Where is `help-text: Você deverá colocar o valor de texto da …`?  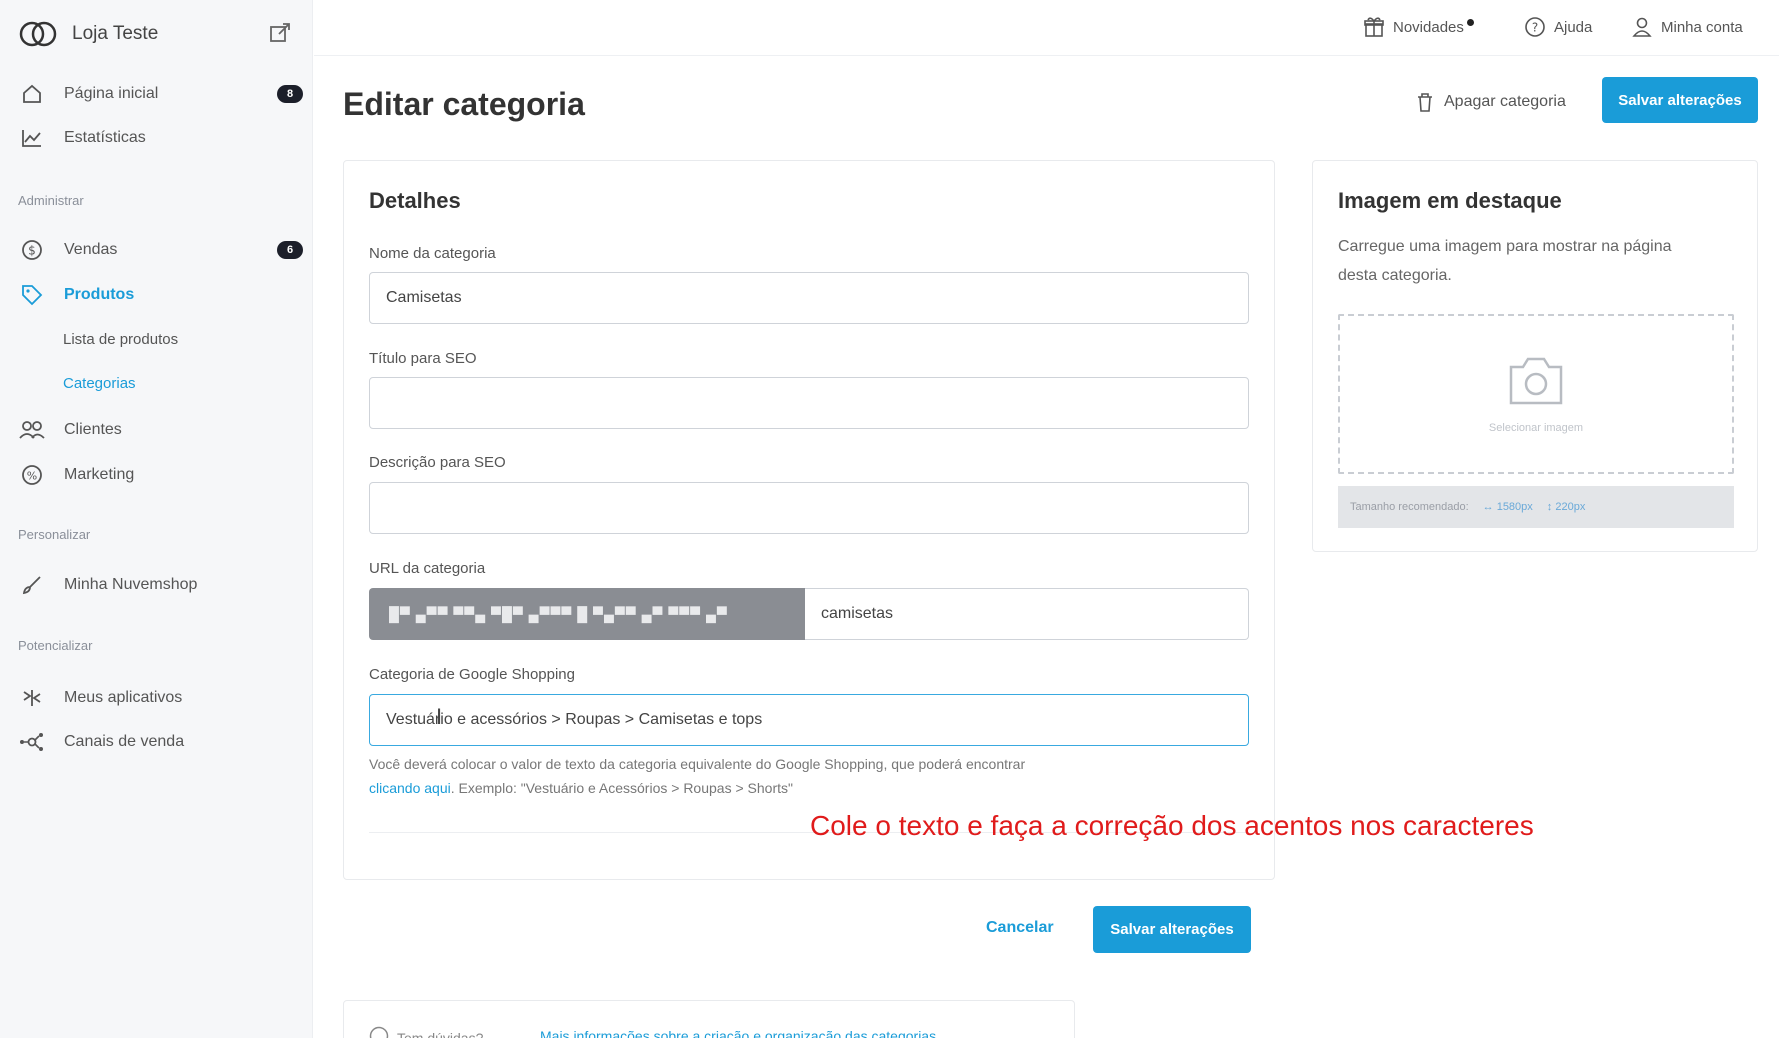
help-text: Você deverá colocar o valor de texto da … is located at coordinates (697, 764).